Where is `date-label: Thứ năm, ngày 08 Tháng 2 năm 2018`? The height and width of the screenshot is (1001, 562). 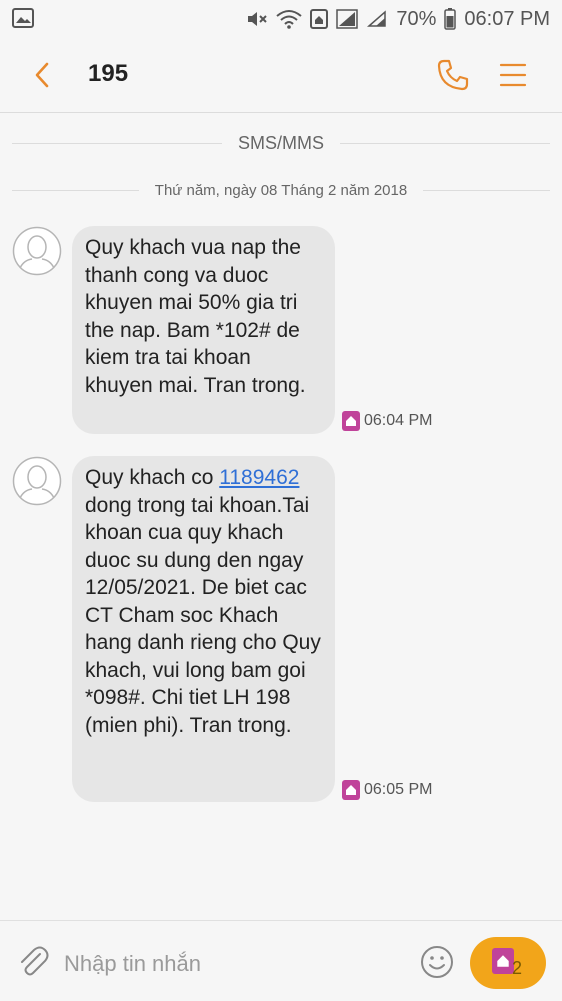
date-label: Thứ năm, ngày 08 Tháng 2 năm 2018 is located at coordinates (281, 190).